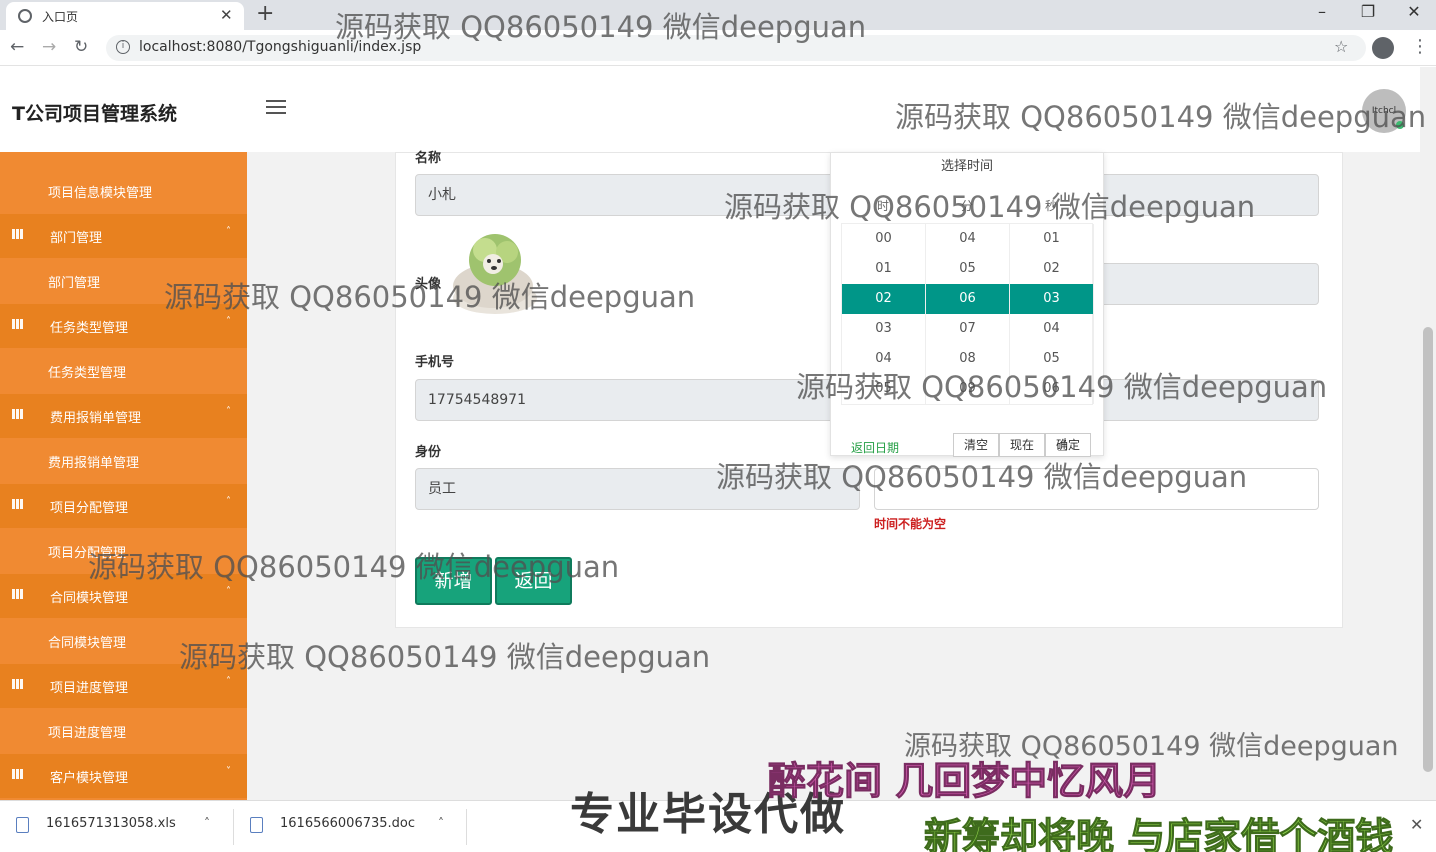  Describe the element at coordinates (466, 827) in the screenshot. I see `download-separator` at that location.